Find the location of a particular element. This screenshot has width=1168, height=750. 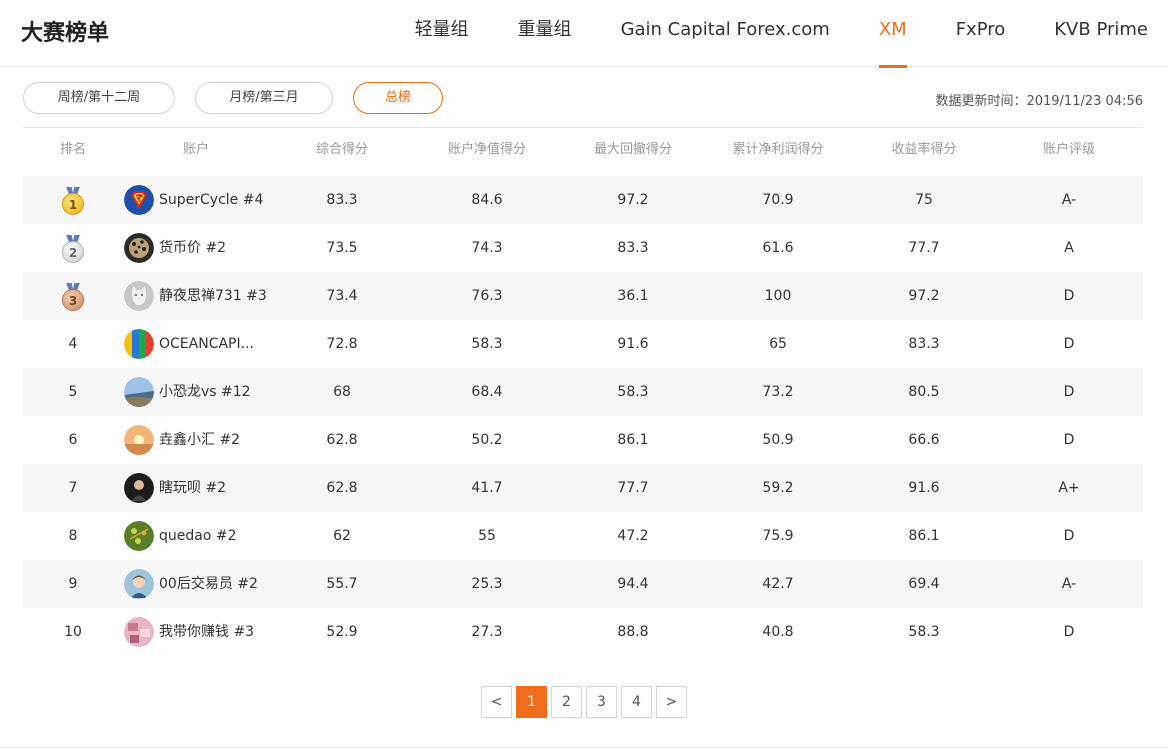

rating-cell: A+ is located at coordinates (1069, 488).